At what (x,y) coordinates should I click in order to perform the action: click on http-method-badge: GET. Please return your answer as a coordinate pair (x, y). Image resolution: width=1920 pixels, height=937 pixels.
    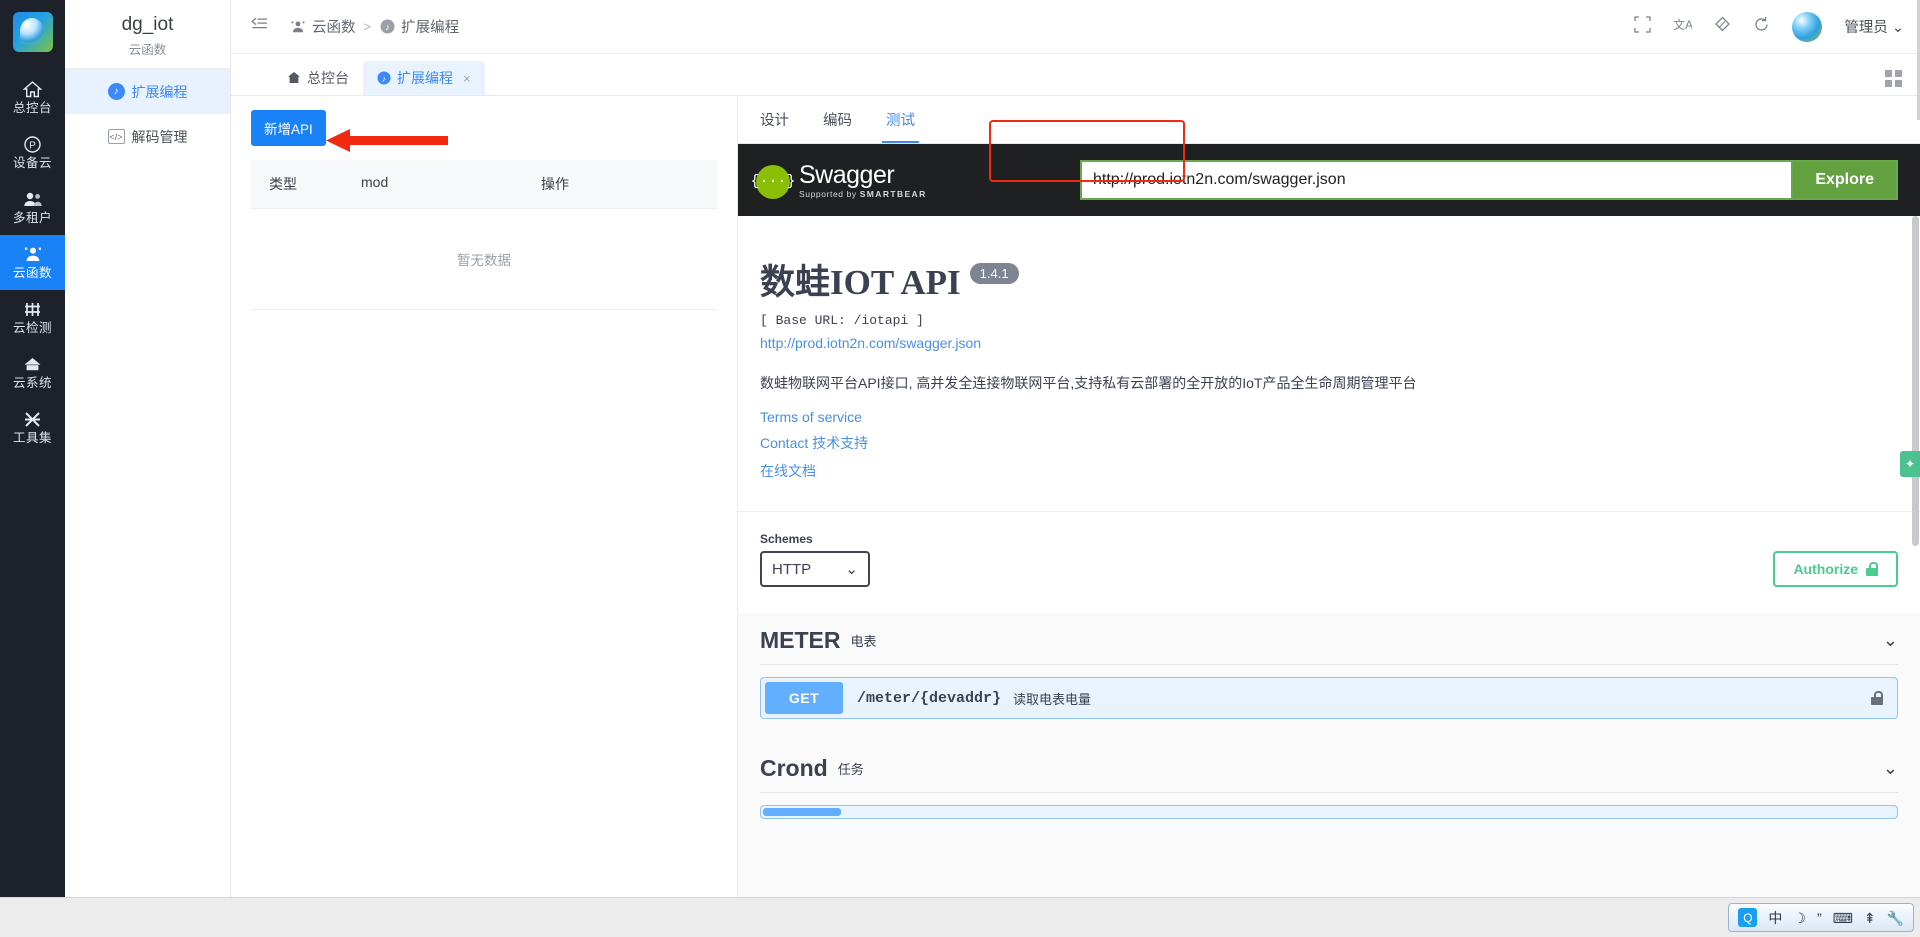
    Looking at the image, I should click on (804, 698).